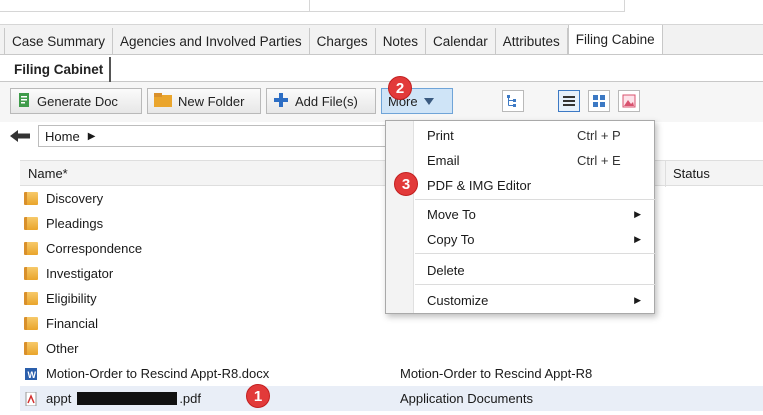 The height and width of the screenshot is (415, 763). Describe the element at coordinates (158, 373) in the screenshot. I see `file-name: Motion-Order to Rescind Appt-R8.docx` at that location.